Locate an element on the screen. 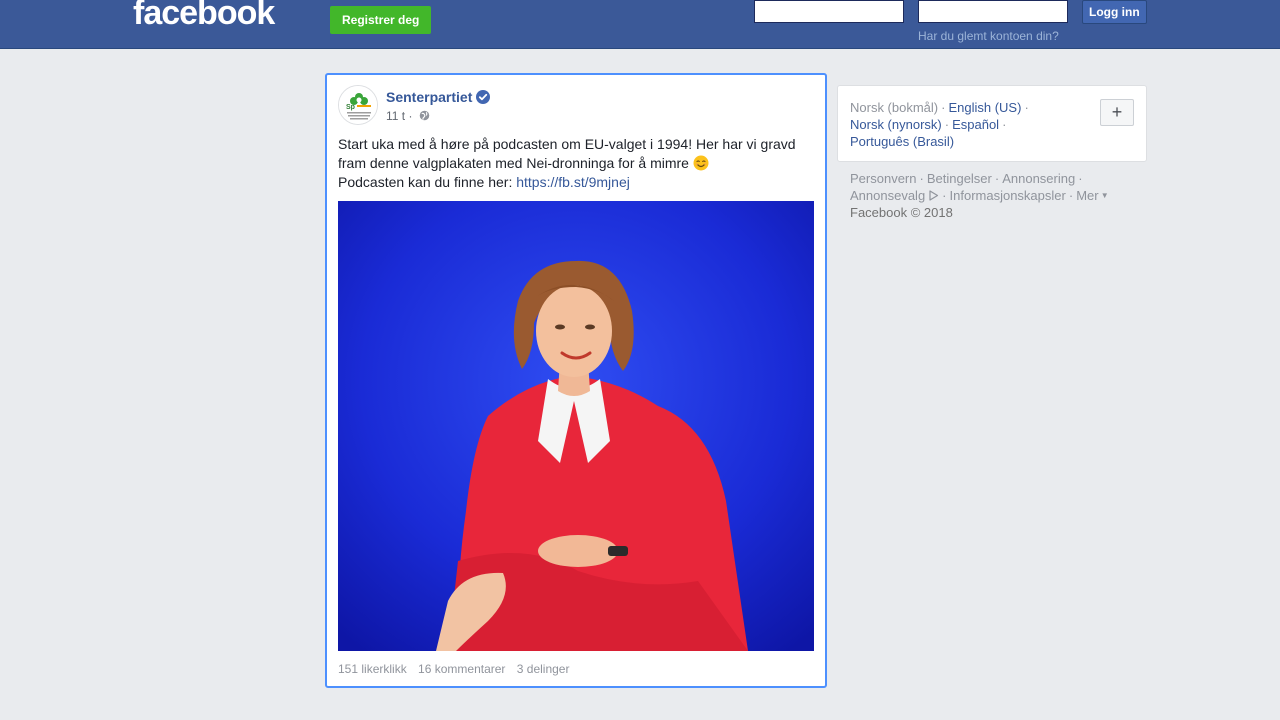 Image resolution: width=1280 pixels, height=720 pixels. language-portugues-brasil: Português (Brasil) is located at coordinates (902, 141).